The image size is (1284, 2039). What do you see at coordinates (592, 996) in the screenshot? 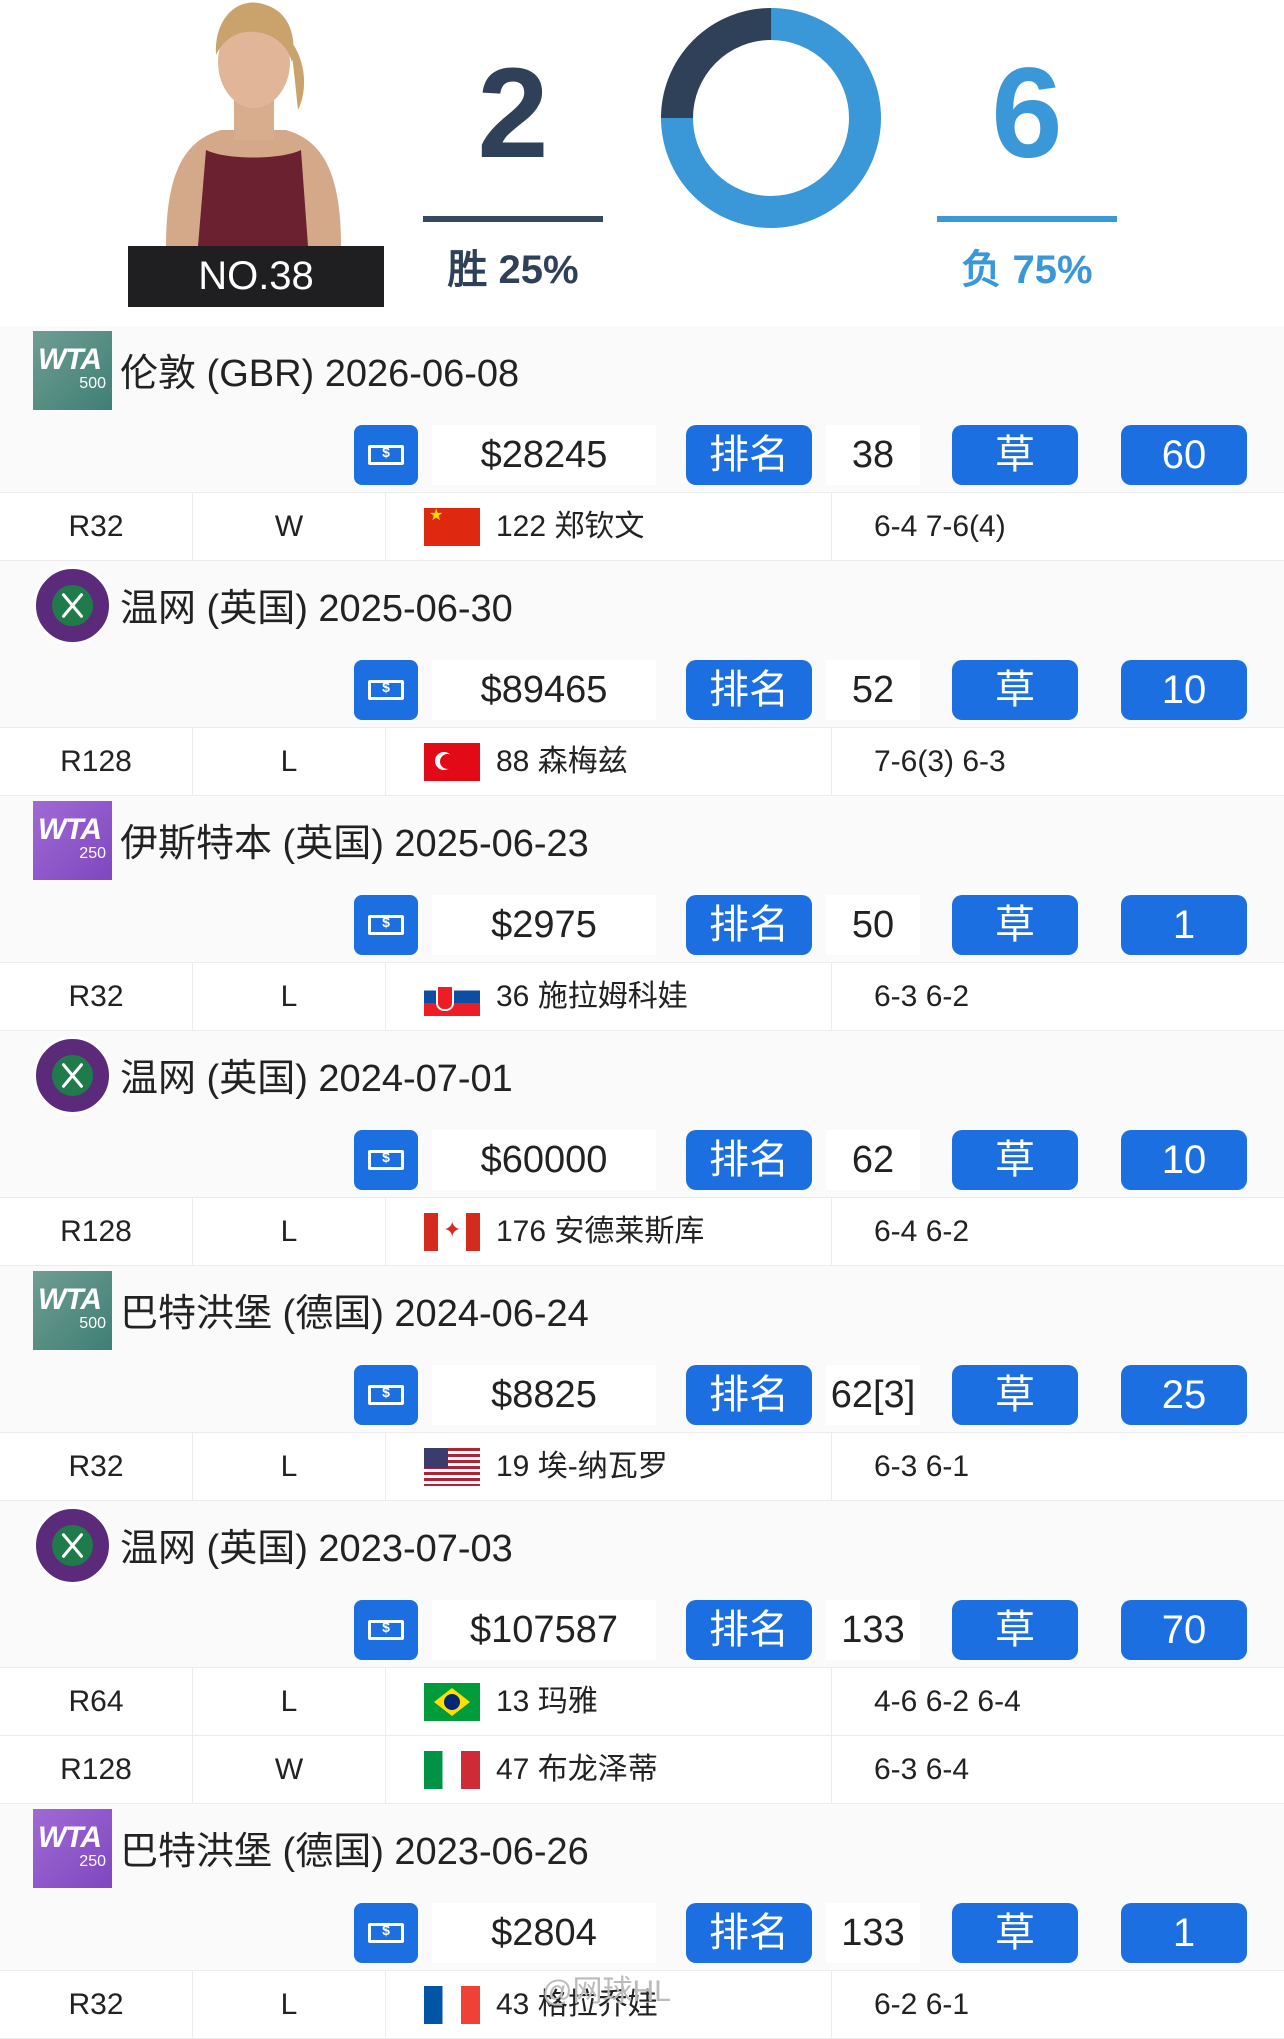
I see `opponent-name: 36 施拉姆科娃` at bounding box center [592, 996].